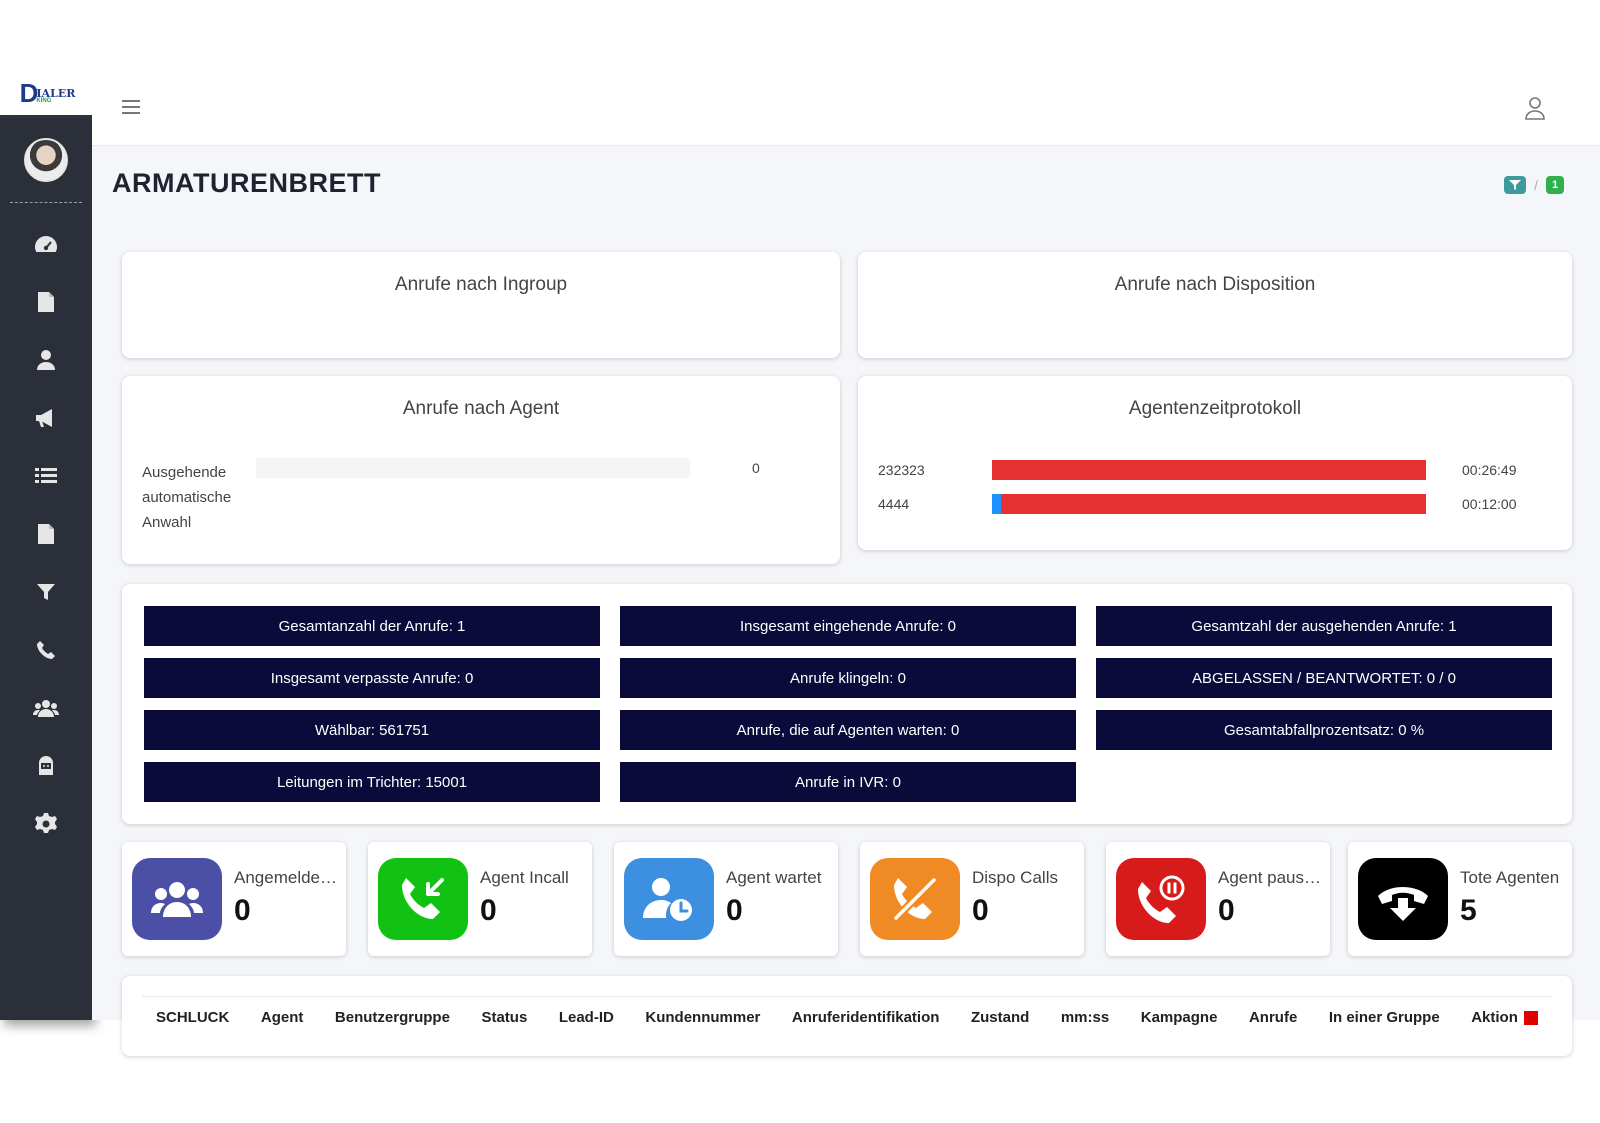 This screenshot has height=1123, width=1600. I want to click on kpi-label: Agent Incall, so click(524, 877).